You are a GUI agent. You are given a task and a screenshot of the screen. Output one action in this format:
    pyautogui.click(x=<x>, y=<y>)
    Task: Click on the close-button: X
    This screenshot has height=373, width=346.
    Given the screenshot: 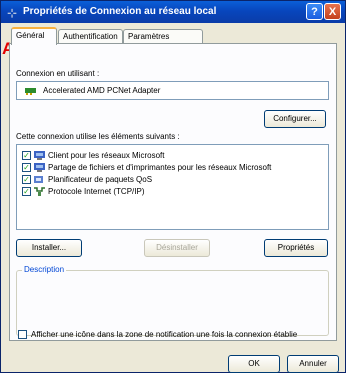 What is the action you would take?
    pyautogui.click(x=332, y=11)
    